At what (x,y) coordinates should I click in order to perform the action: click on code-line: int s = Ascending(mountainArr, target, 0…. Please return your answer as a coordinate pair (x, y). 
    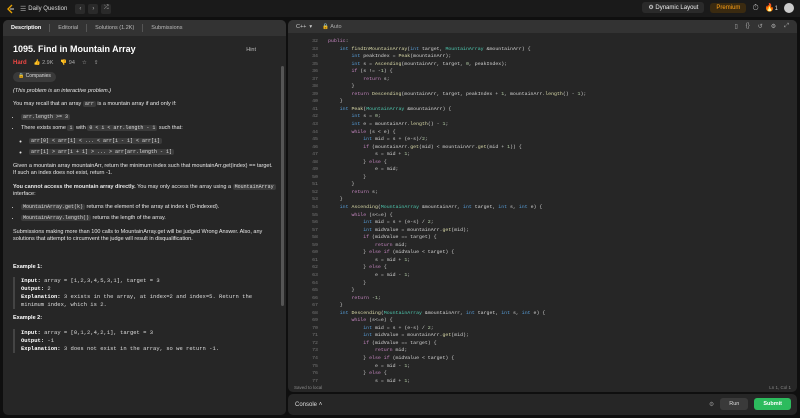
    Looking at the image, I should click on (457, 65).